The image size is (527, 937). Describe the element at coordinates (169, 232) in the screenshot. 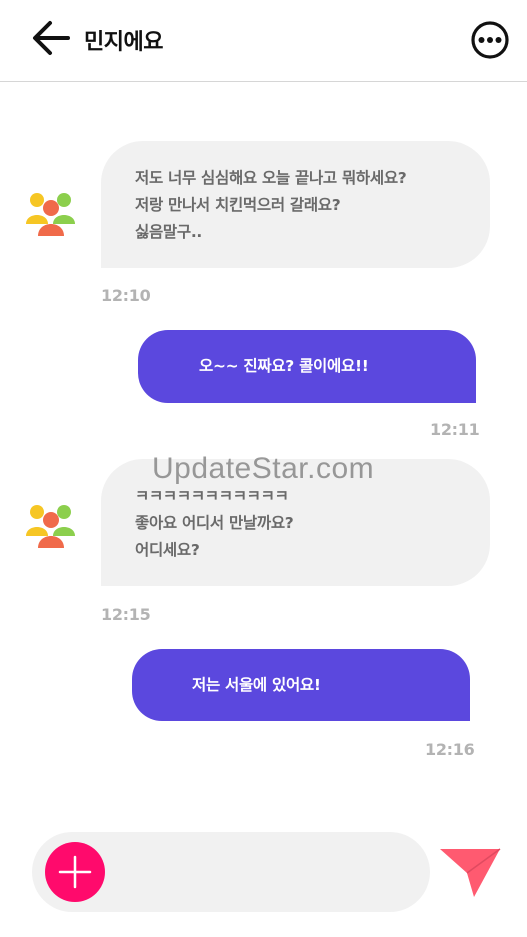

I see `message-line: 싫음말구..` at that location.